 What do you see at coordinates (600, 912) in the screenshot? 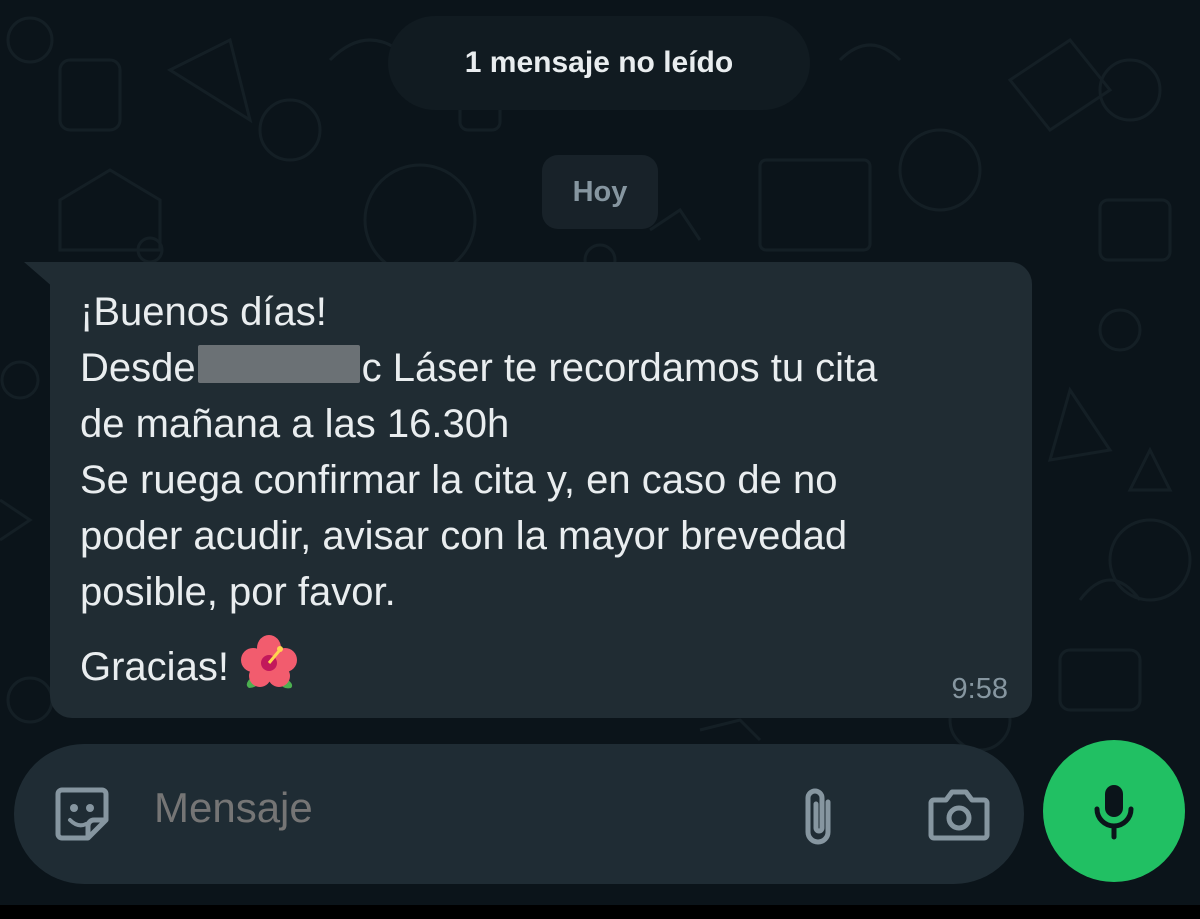
I see `bottom-strip` at bounding box center [600, 912].